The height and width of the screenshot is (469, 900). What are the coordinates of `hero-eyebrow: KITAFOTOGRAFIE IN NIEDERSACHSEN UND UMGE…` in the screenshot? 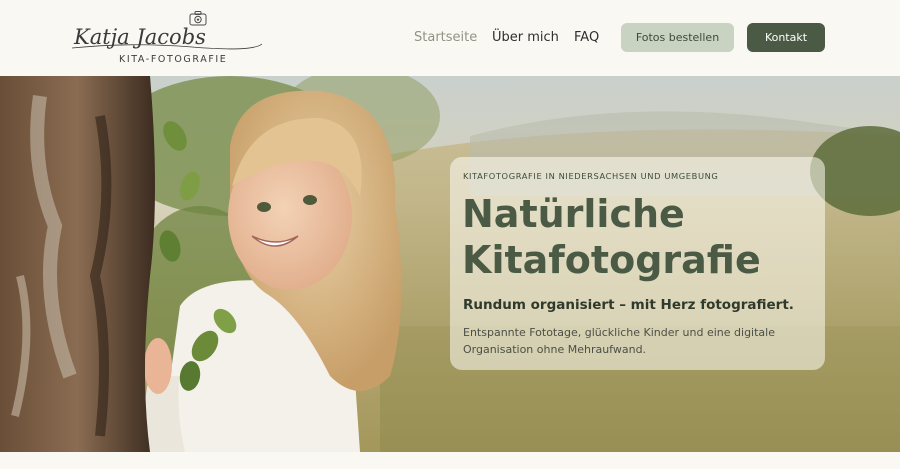 It's located at (591, 176).